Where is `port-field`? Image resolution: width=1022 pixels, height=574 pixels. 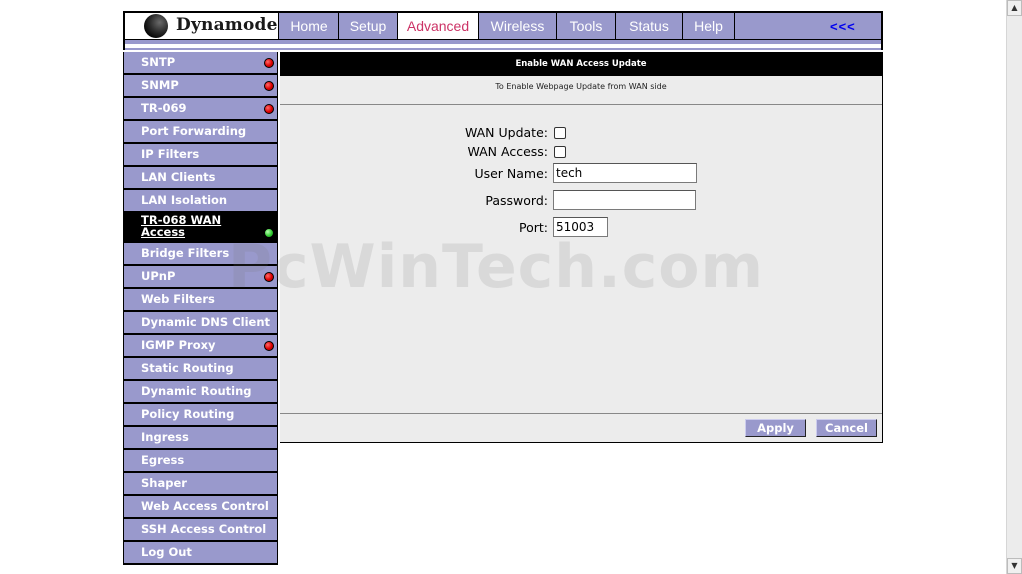
port-field is located at coordinates (580, 227).